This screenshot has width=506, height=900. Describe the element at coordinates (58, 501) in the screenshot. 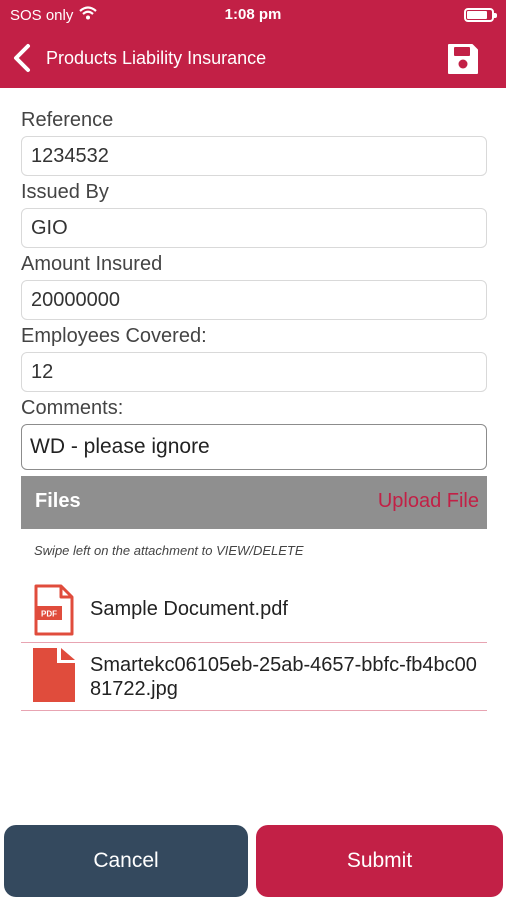

I see `files-title: Files` at that location.